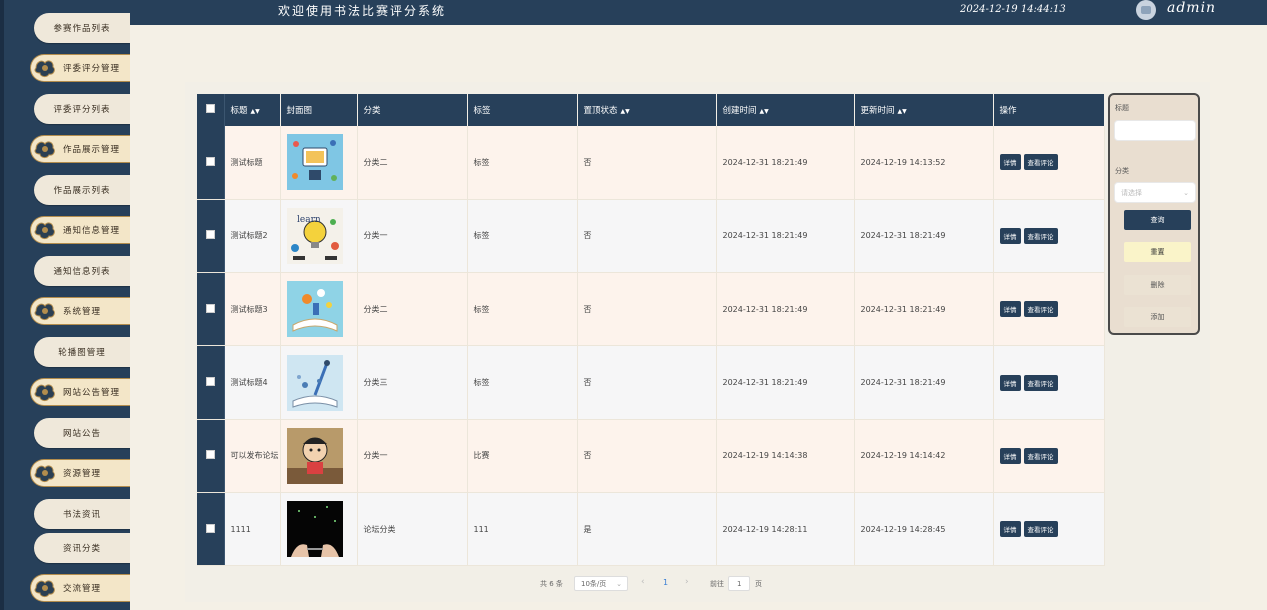 This screenshot has height=610, width=1267. What do you see at coordinates (643, 582) in the screenshot?
I see `prev-page-button: ‹` at bounding box center [643, 582].